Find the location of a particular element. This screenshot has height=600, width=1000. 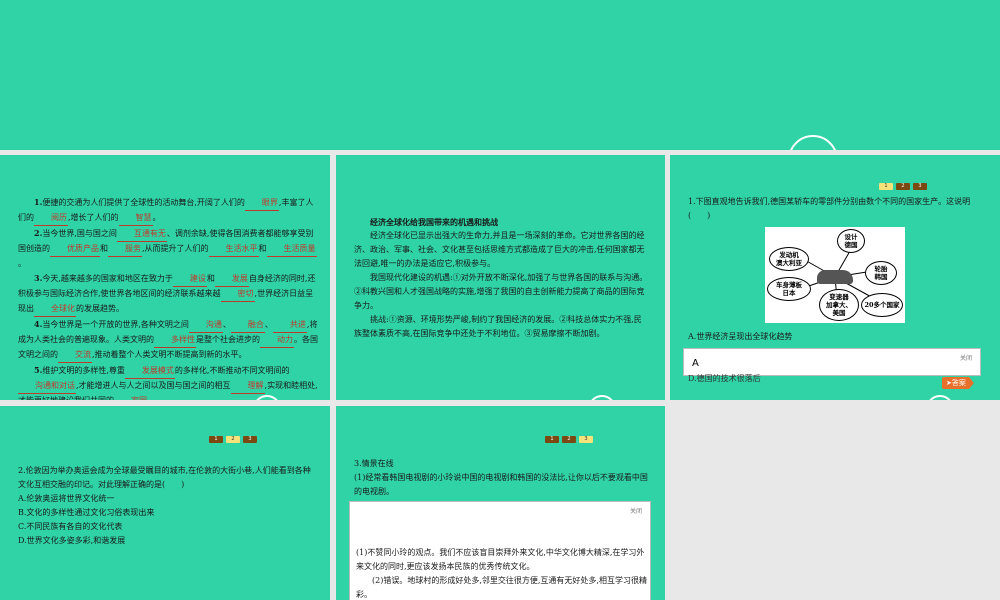

paragraph-text: ,增长了人们的 is located at coordinates (93, 217).